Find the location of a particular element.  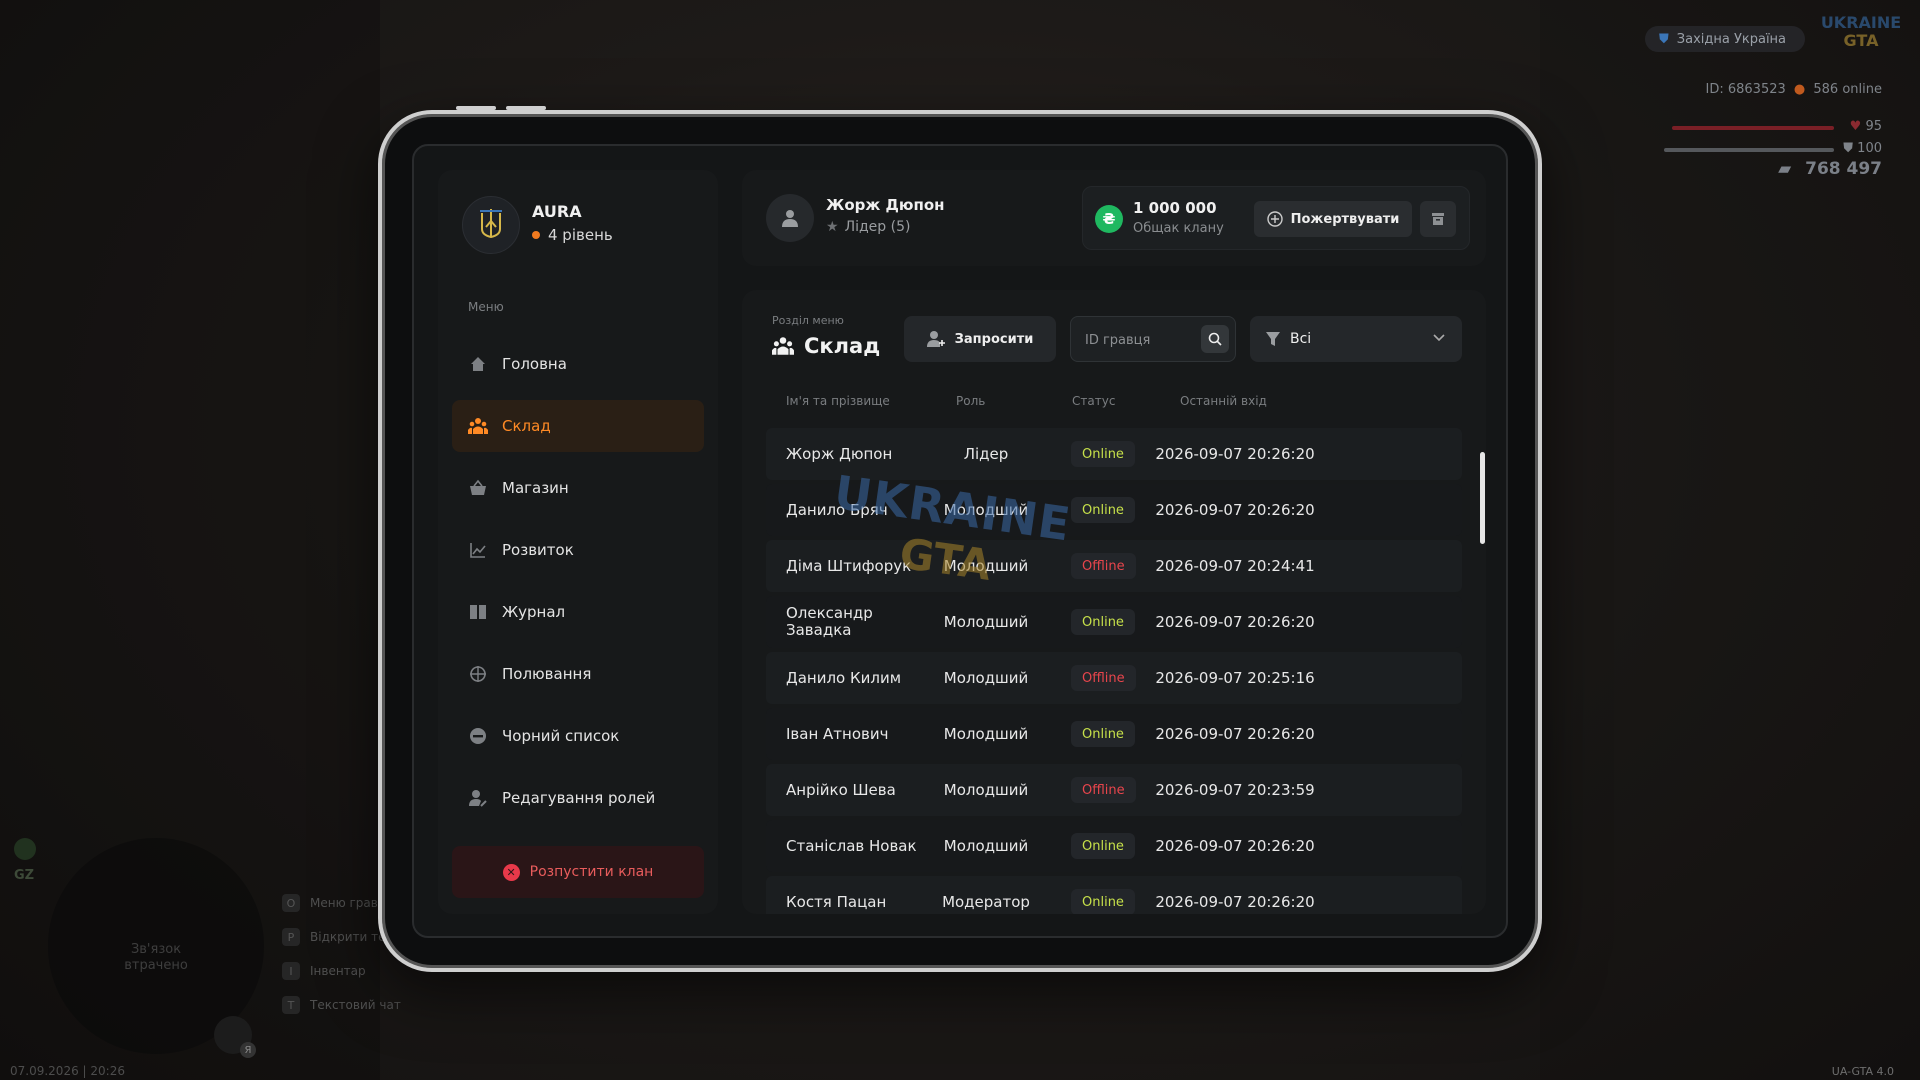

bank-amount: 1 000 000 is located at coordinates (1175, 208).